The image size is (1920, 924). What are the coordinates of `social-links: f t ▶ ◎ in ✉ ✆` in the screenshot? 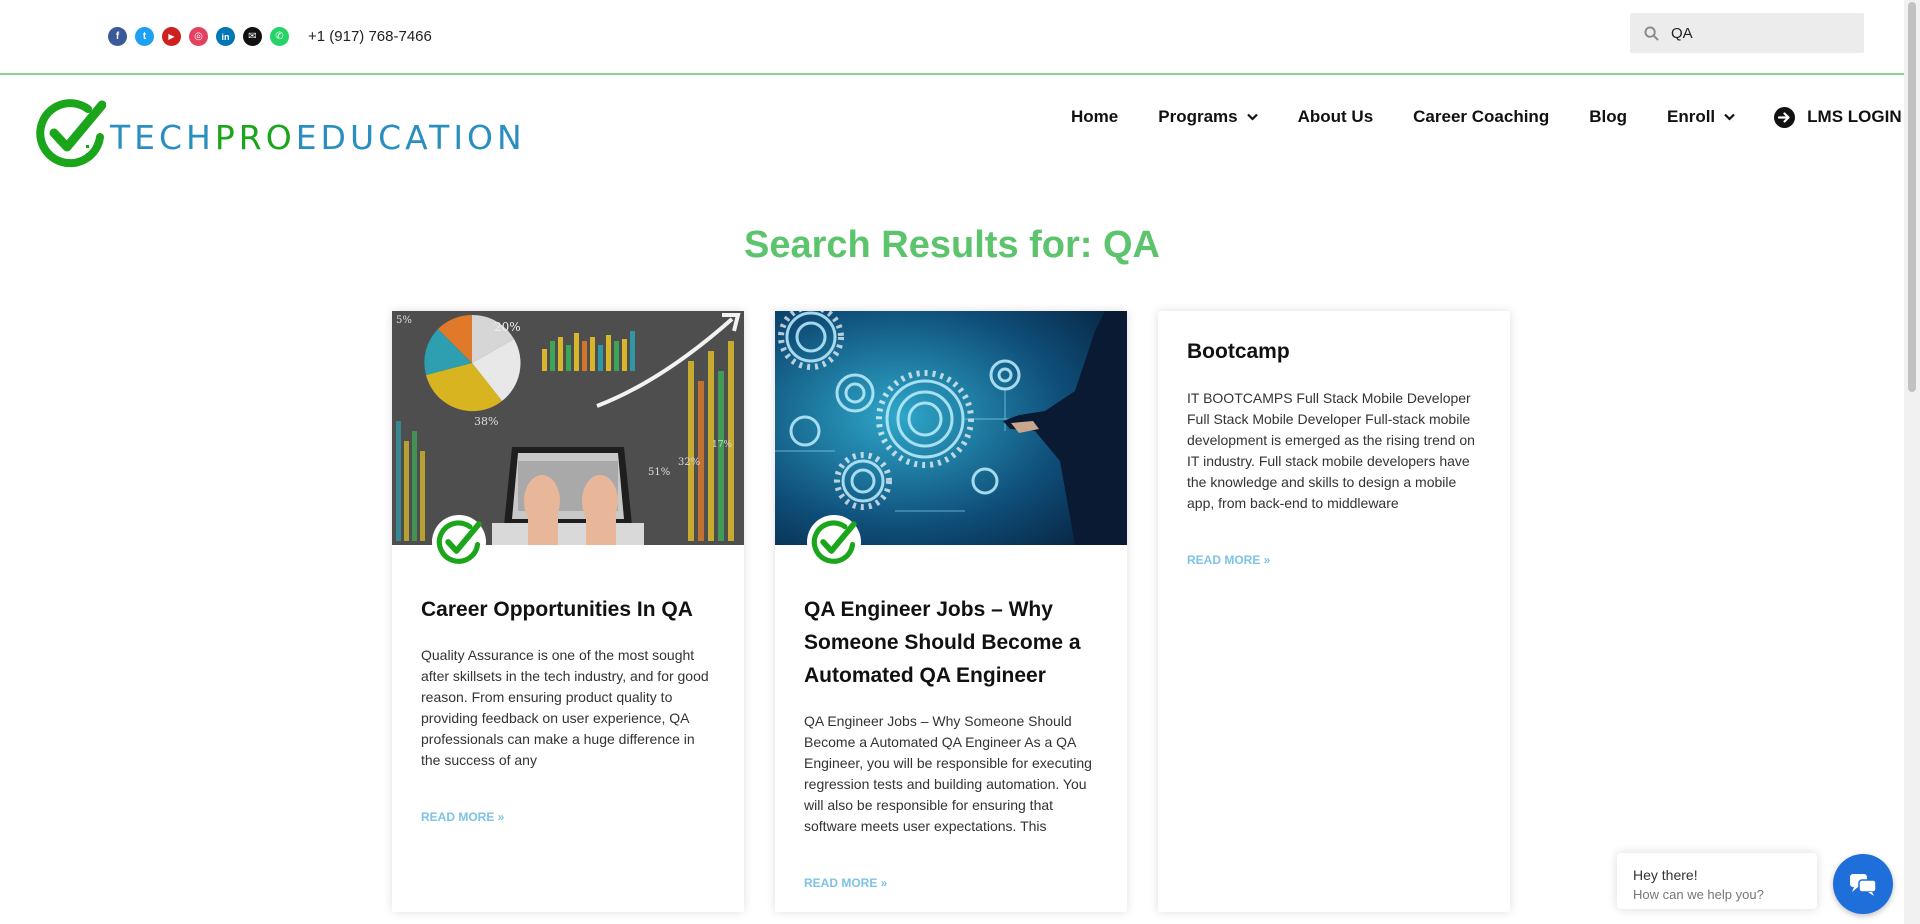 It's located at (198, 36).